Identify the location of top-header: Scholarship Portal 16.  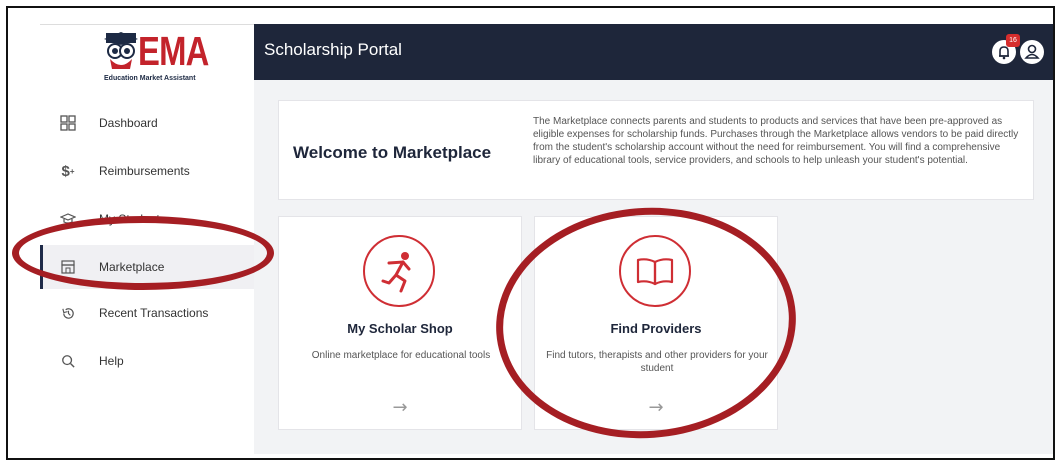
(653, 52).